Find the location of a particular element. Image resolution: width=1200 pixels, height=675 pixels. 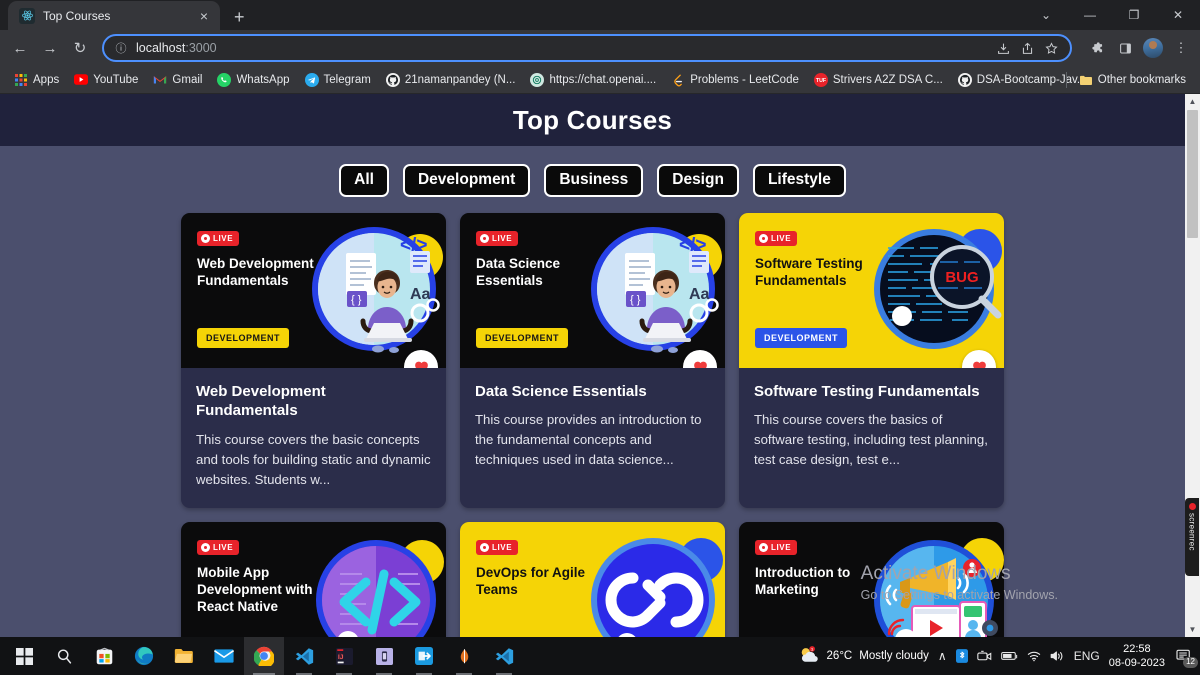

phone-link is located at coordinates (384, 656).